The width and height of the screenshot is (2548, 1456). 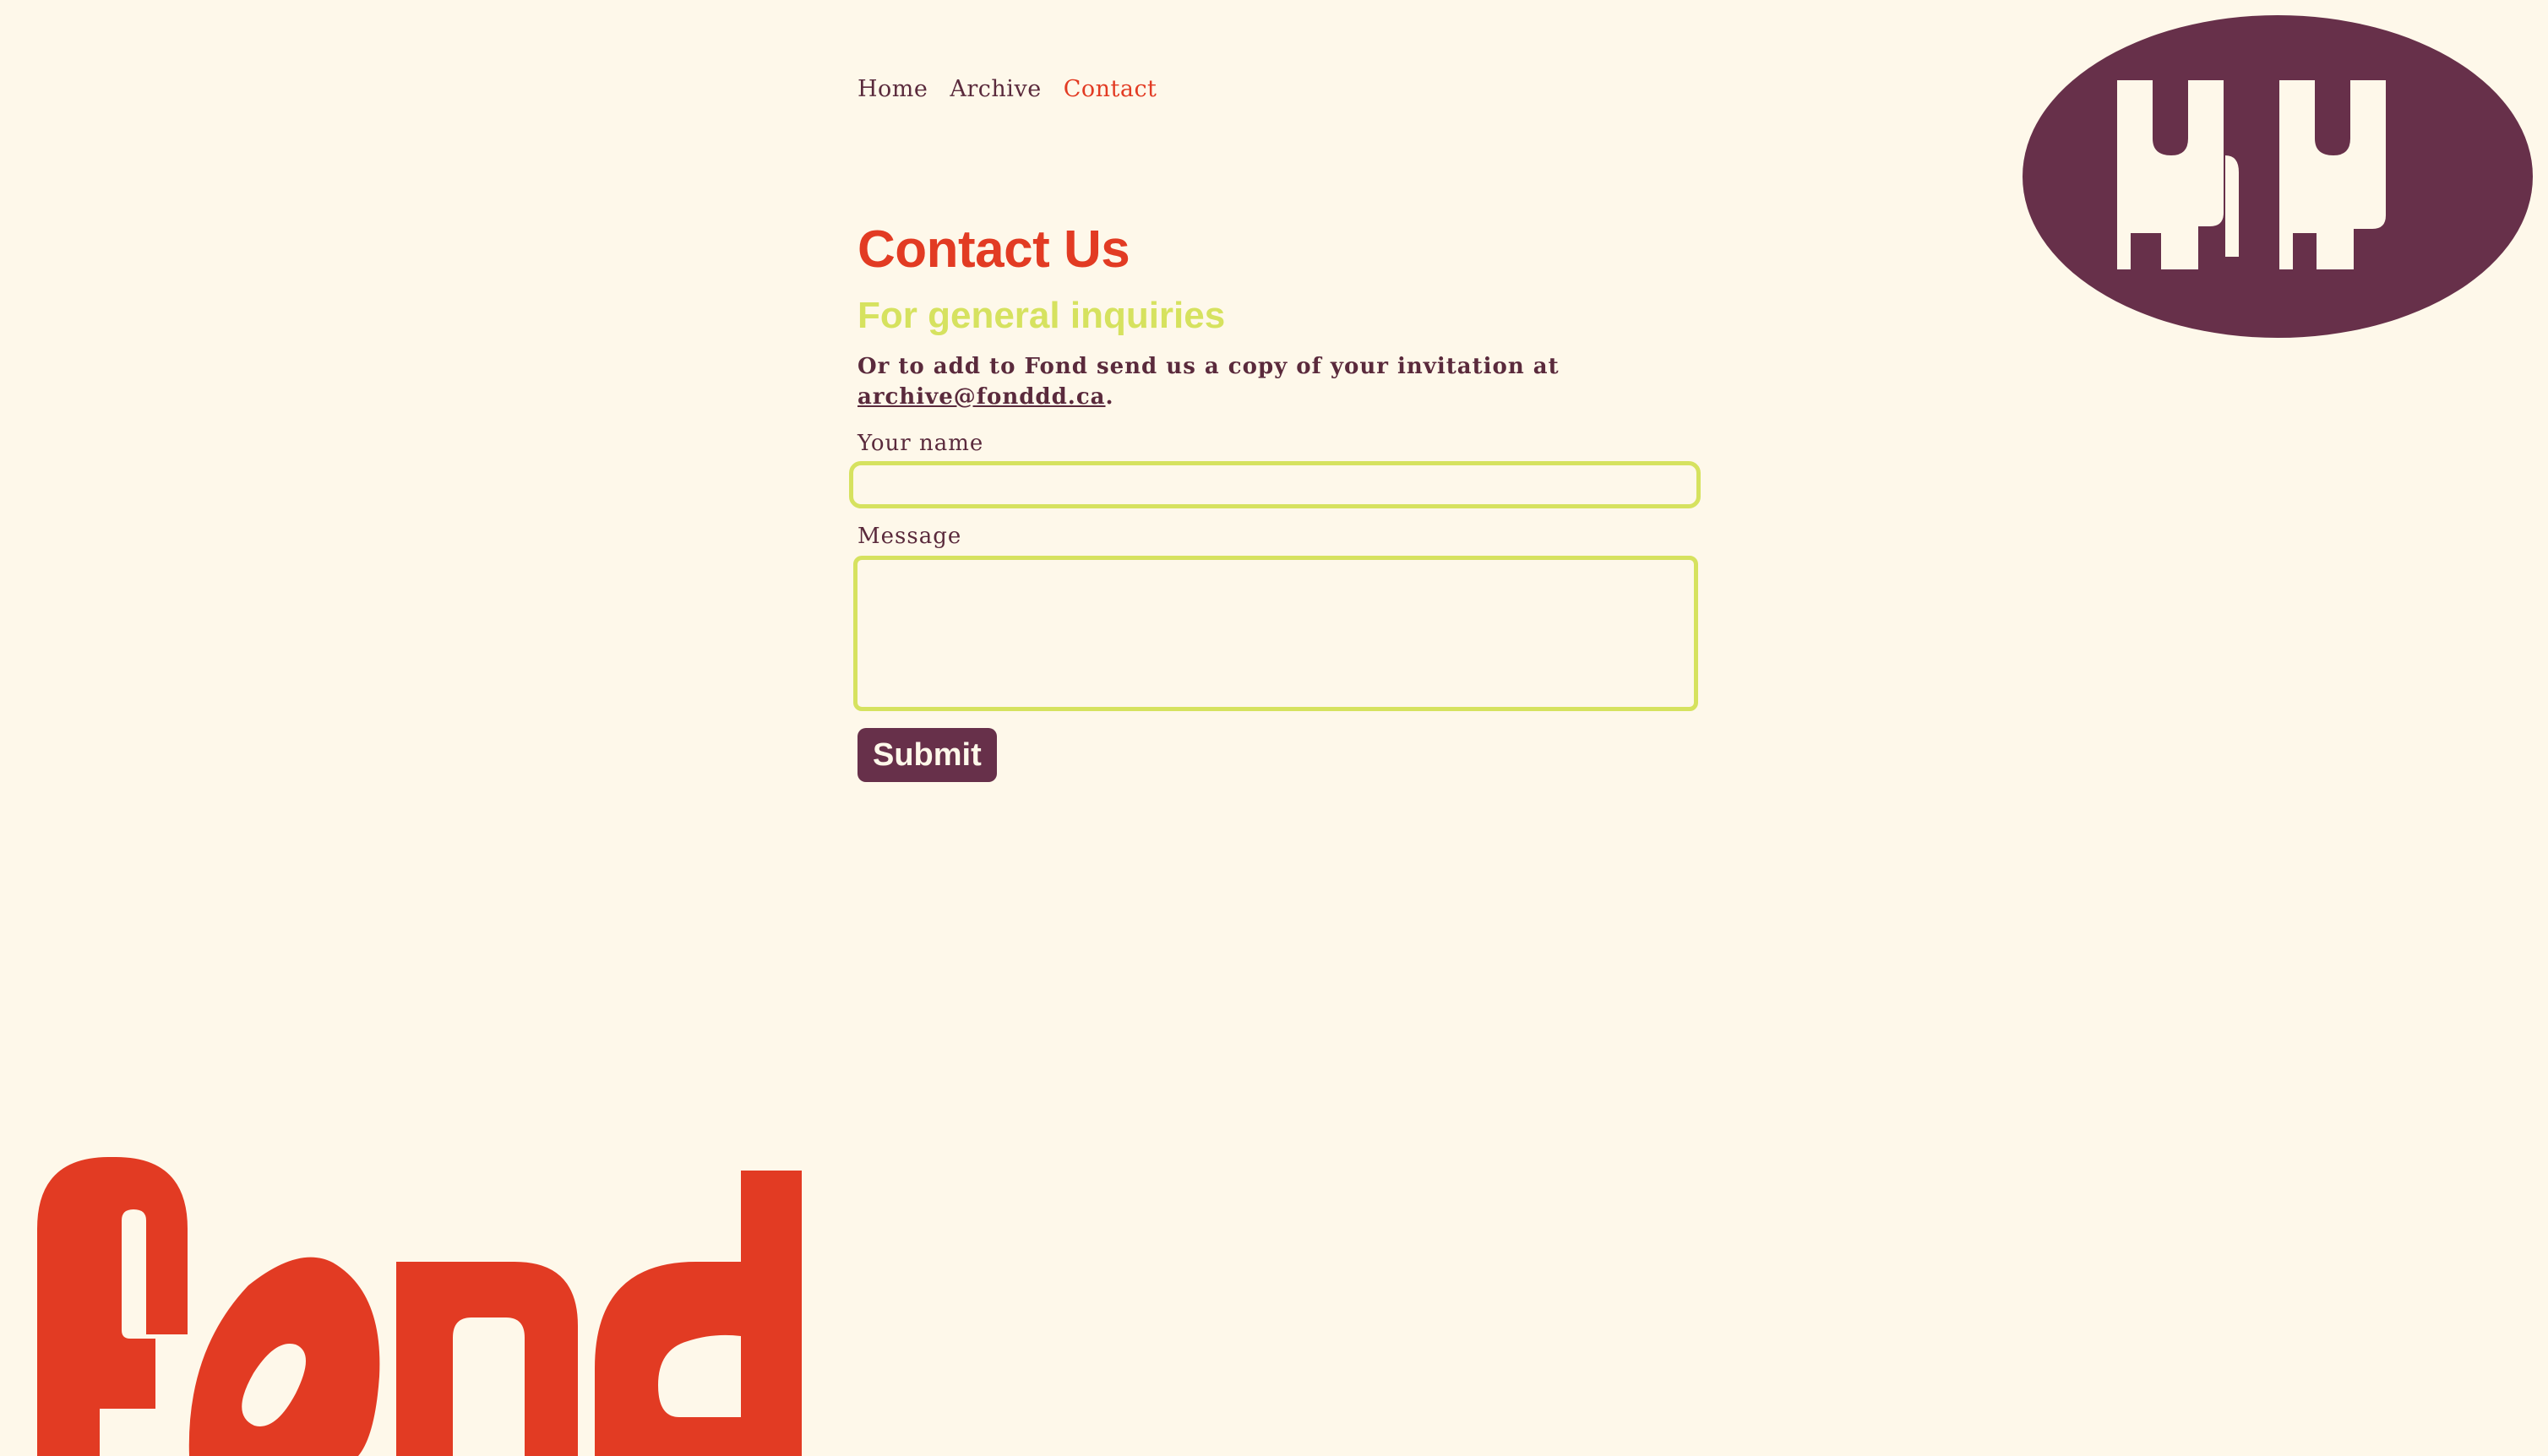 What do you see at coordinates (982, 397) in the screenshot?
I see `email-link: archive@fonddd.ca` at bounding box center [982, 397].